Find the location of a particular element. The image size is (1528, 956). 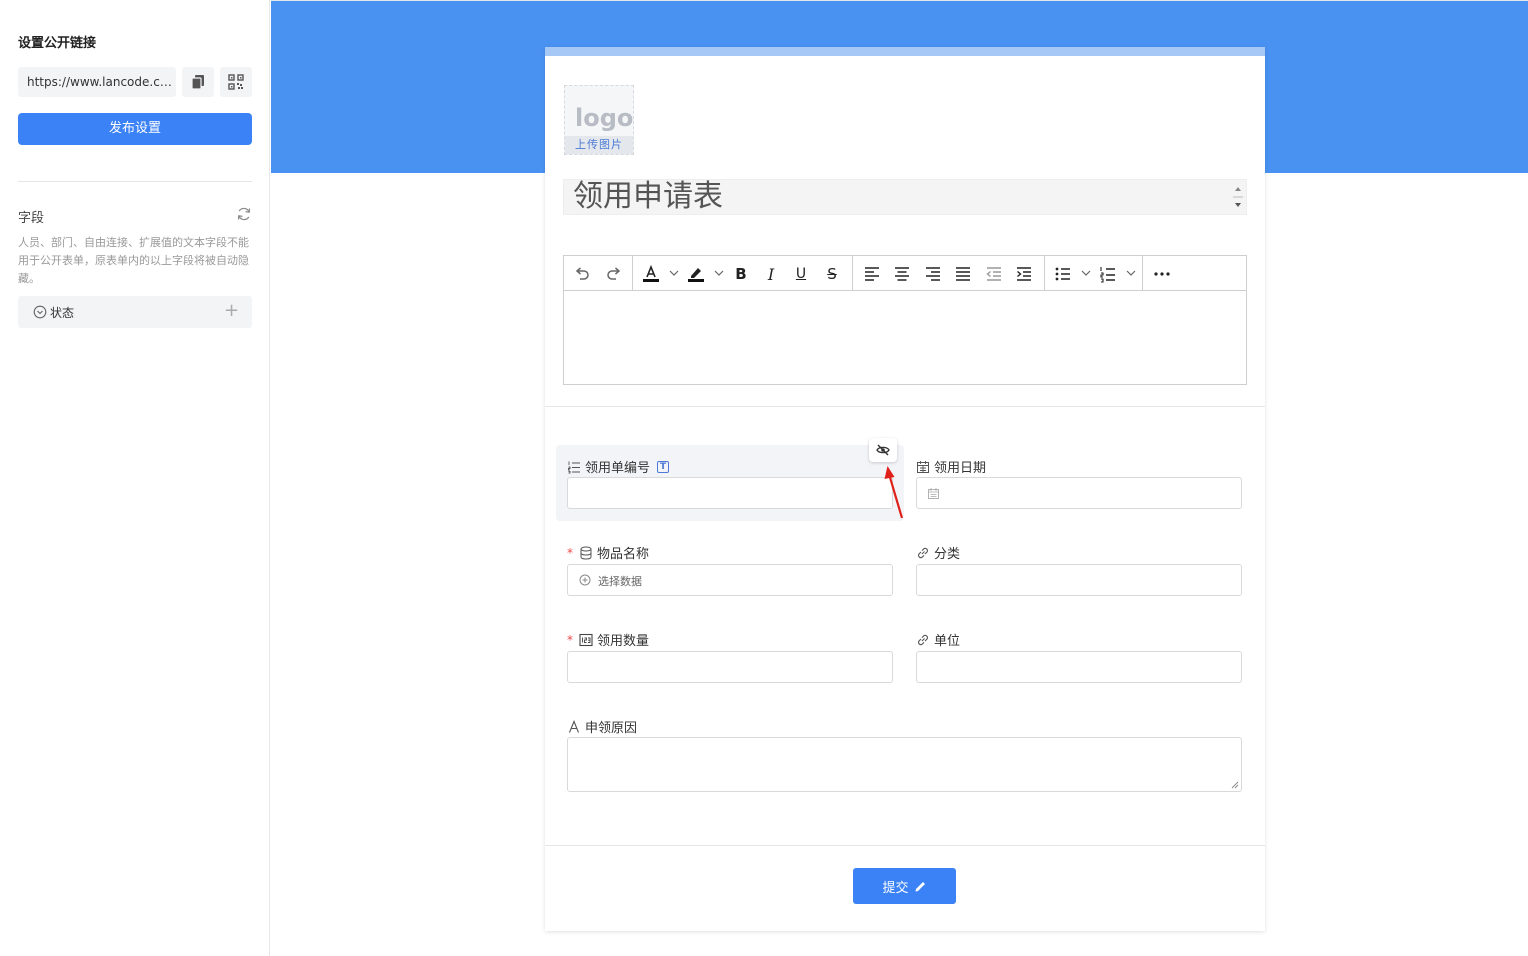

align-left-icon is located at coordinates (872, 274).